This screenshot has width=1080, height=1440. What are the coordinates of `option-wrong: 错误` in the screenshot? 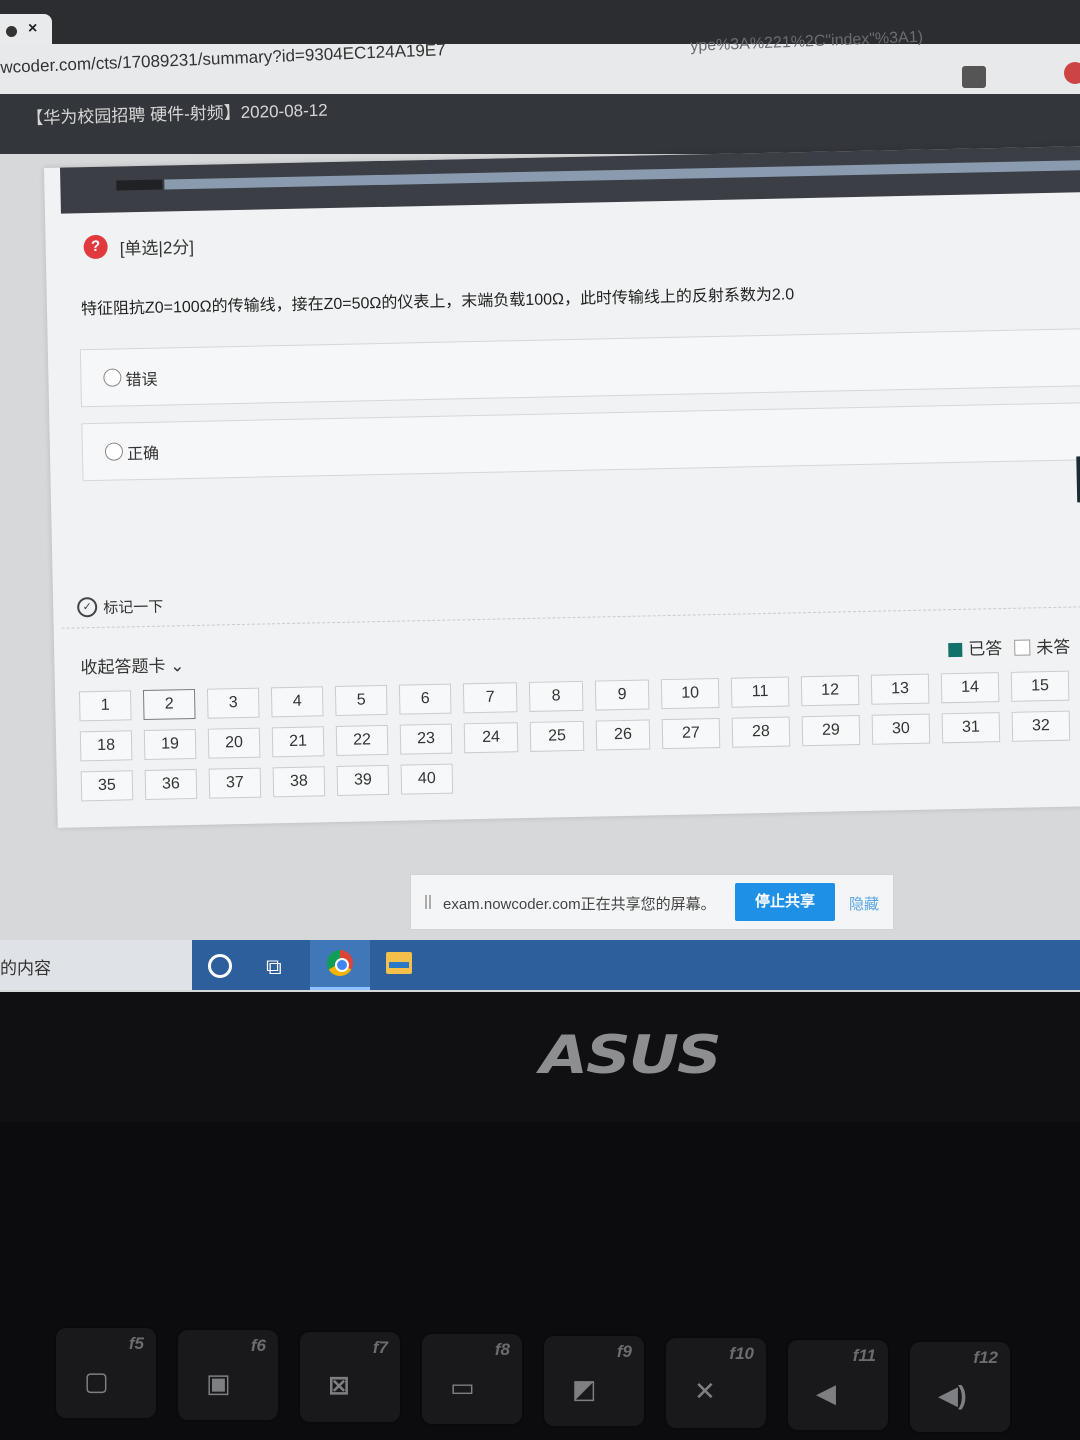 It's located at (579, 367).